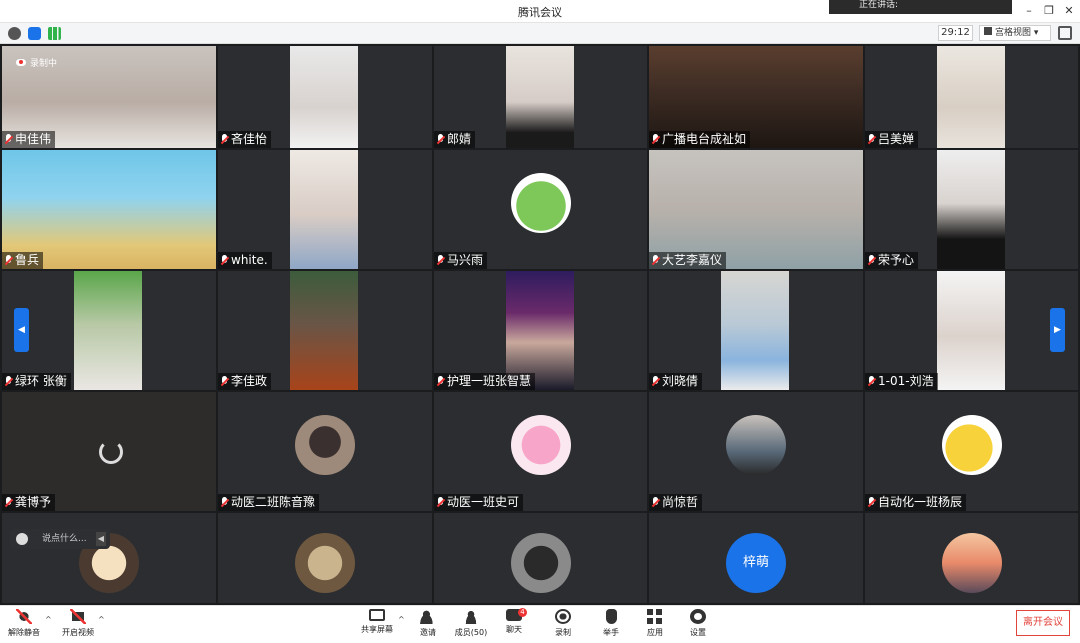 Image resolution: width=1080 pixels, height=643 pixels. Describe the element at coordinates (756, 563) in the screenshot. I see `participant-avatar: 梓萌` at that location.